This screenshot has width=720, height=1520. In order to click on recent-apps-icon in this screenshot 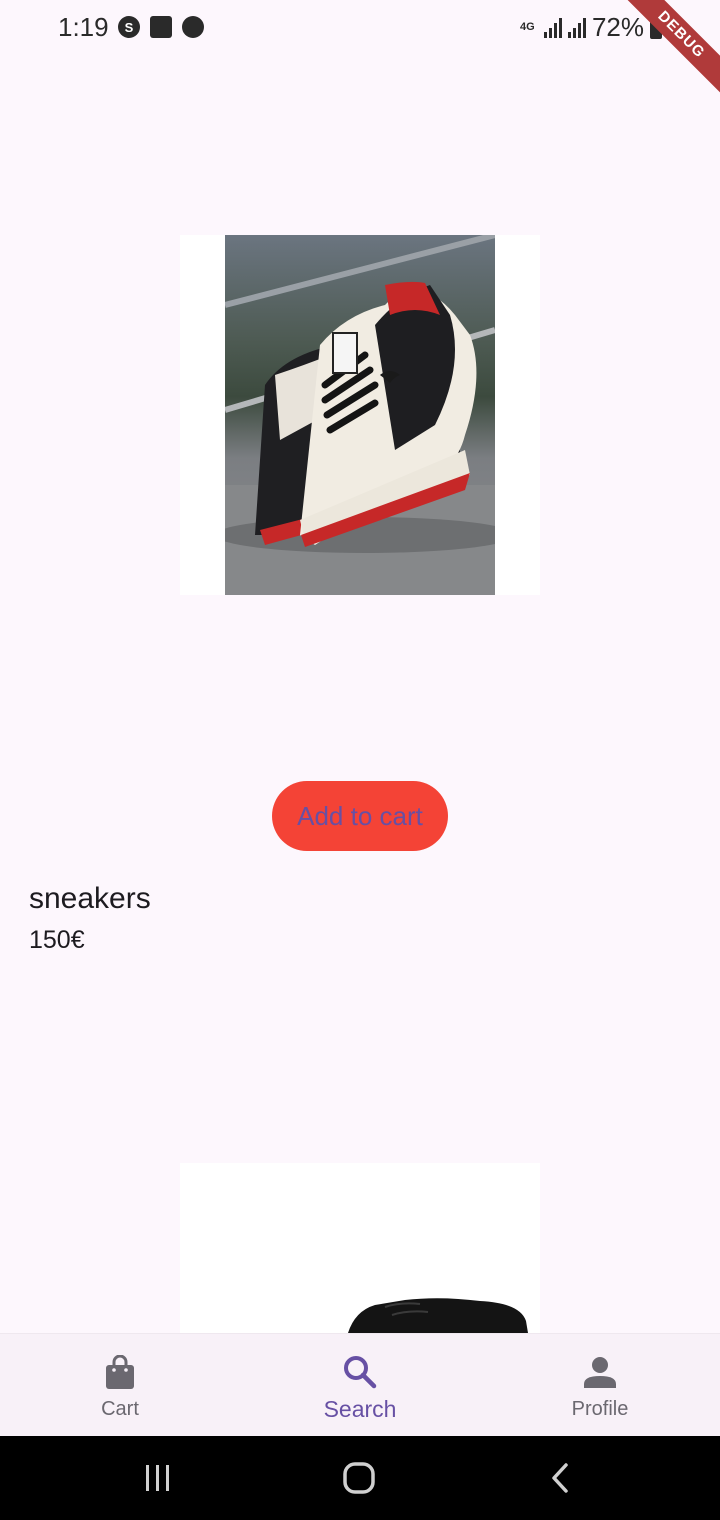, I will do `click(157, 1478)`.